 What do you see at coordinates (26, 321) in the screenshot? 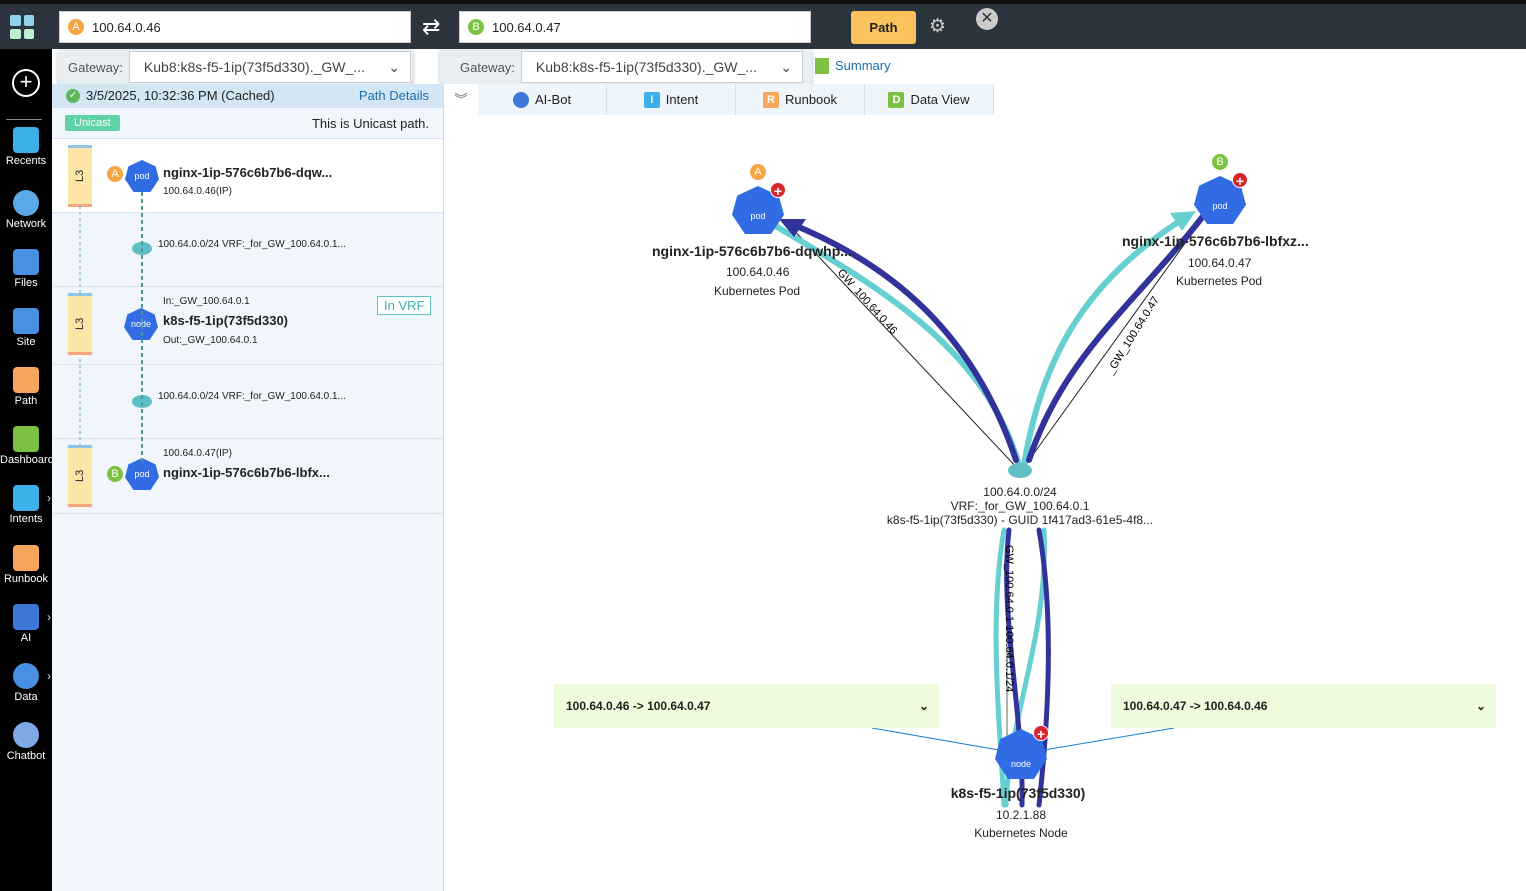
I see `site-icon` at bounding box center [26, 321].